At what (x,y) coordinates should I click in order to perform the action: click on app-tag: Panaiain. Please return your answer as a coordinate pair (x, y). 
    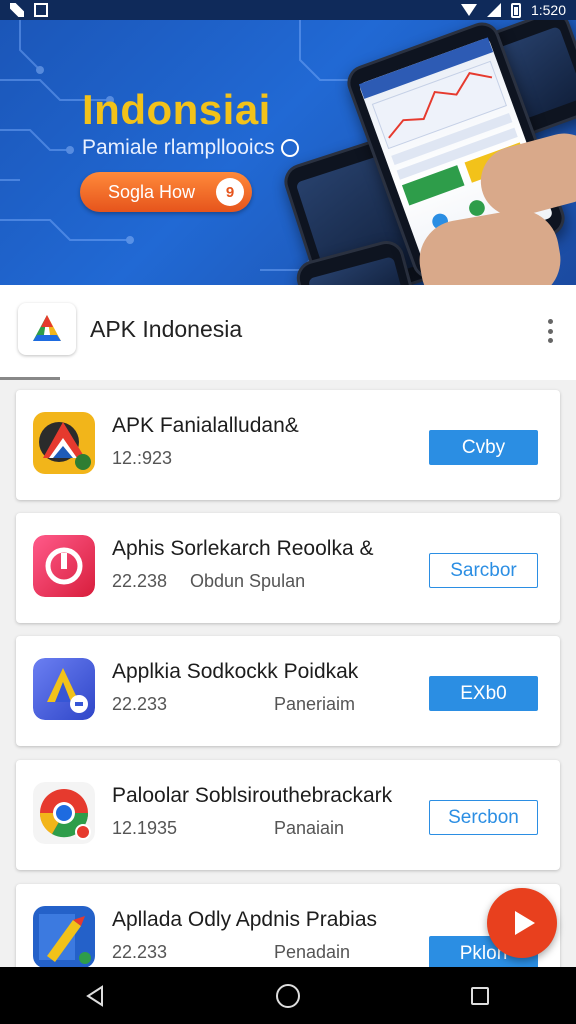
    Looking at the image, I should click on (309, 828).